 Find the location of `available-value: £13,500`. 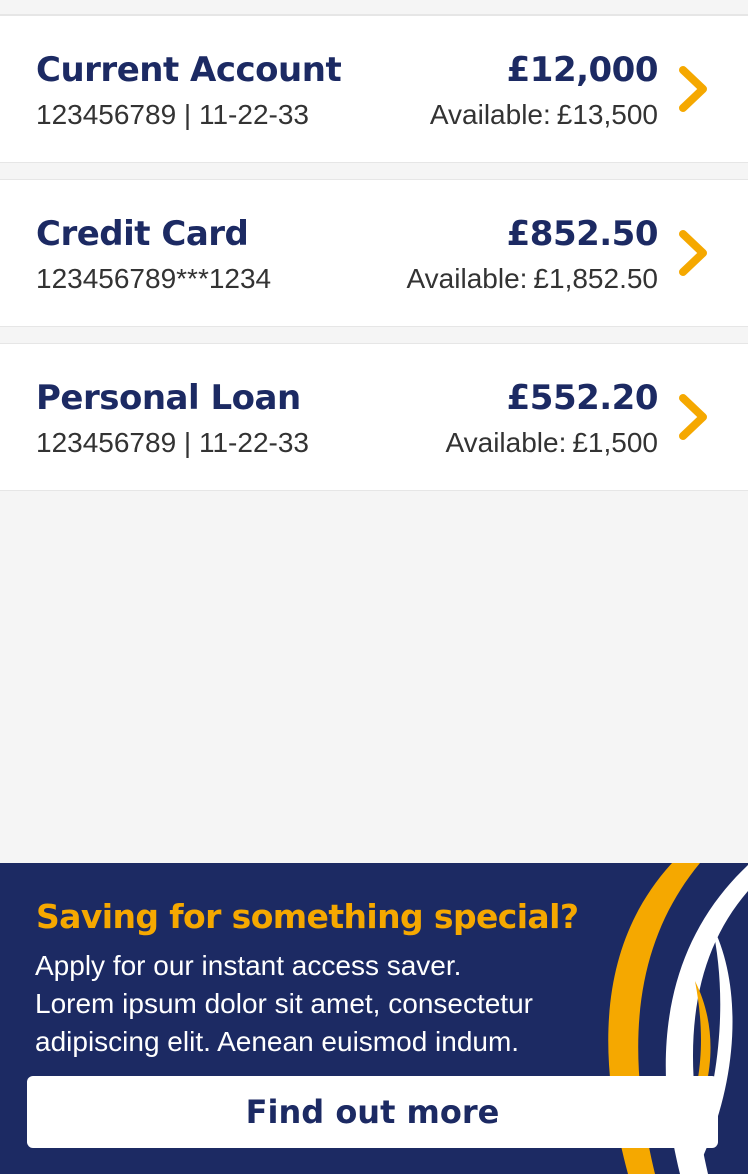

available-value: £13,500 is located at coordinates (607, 114).